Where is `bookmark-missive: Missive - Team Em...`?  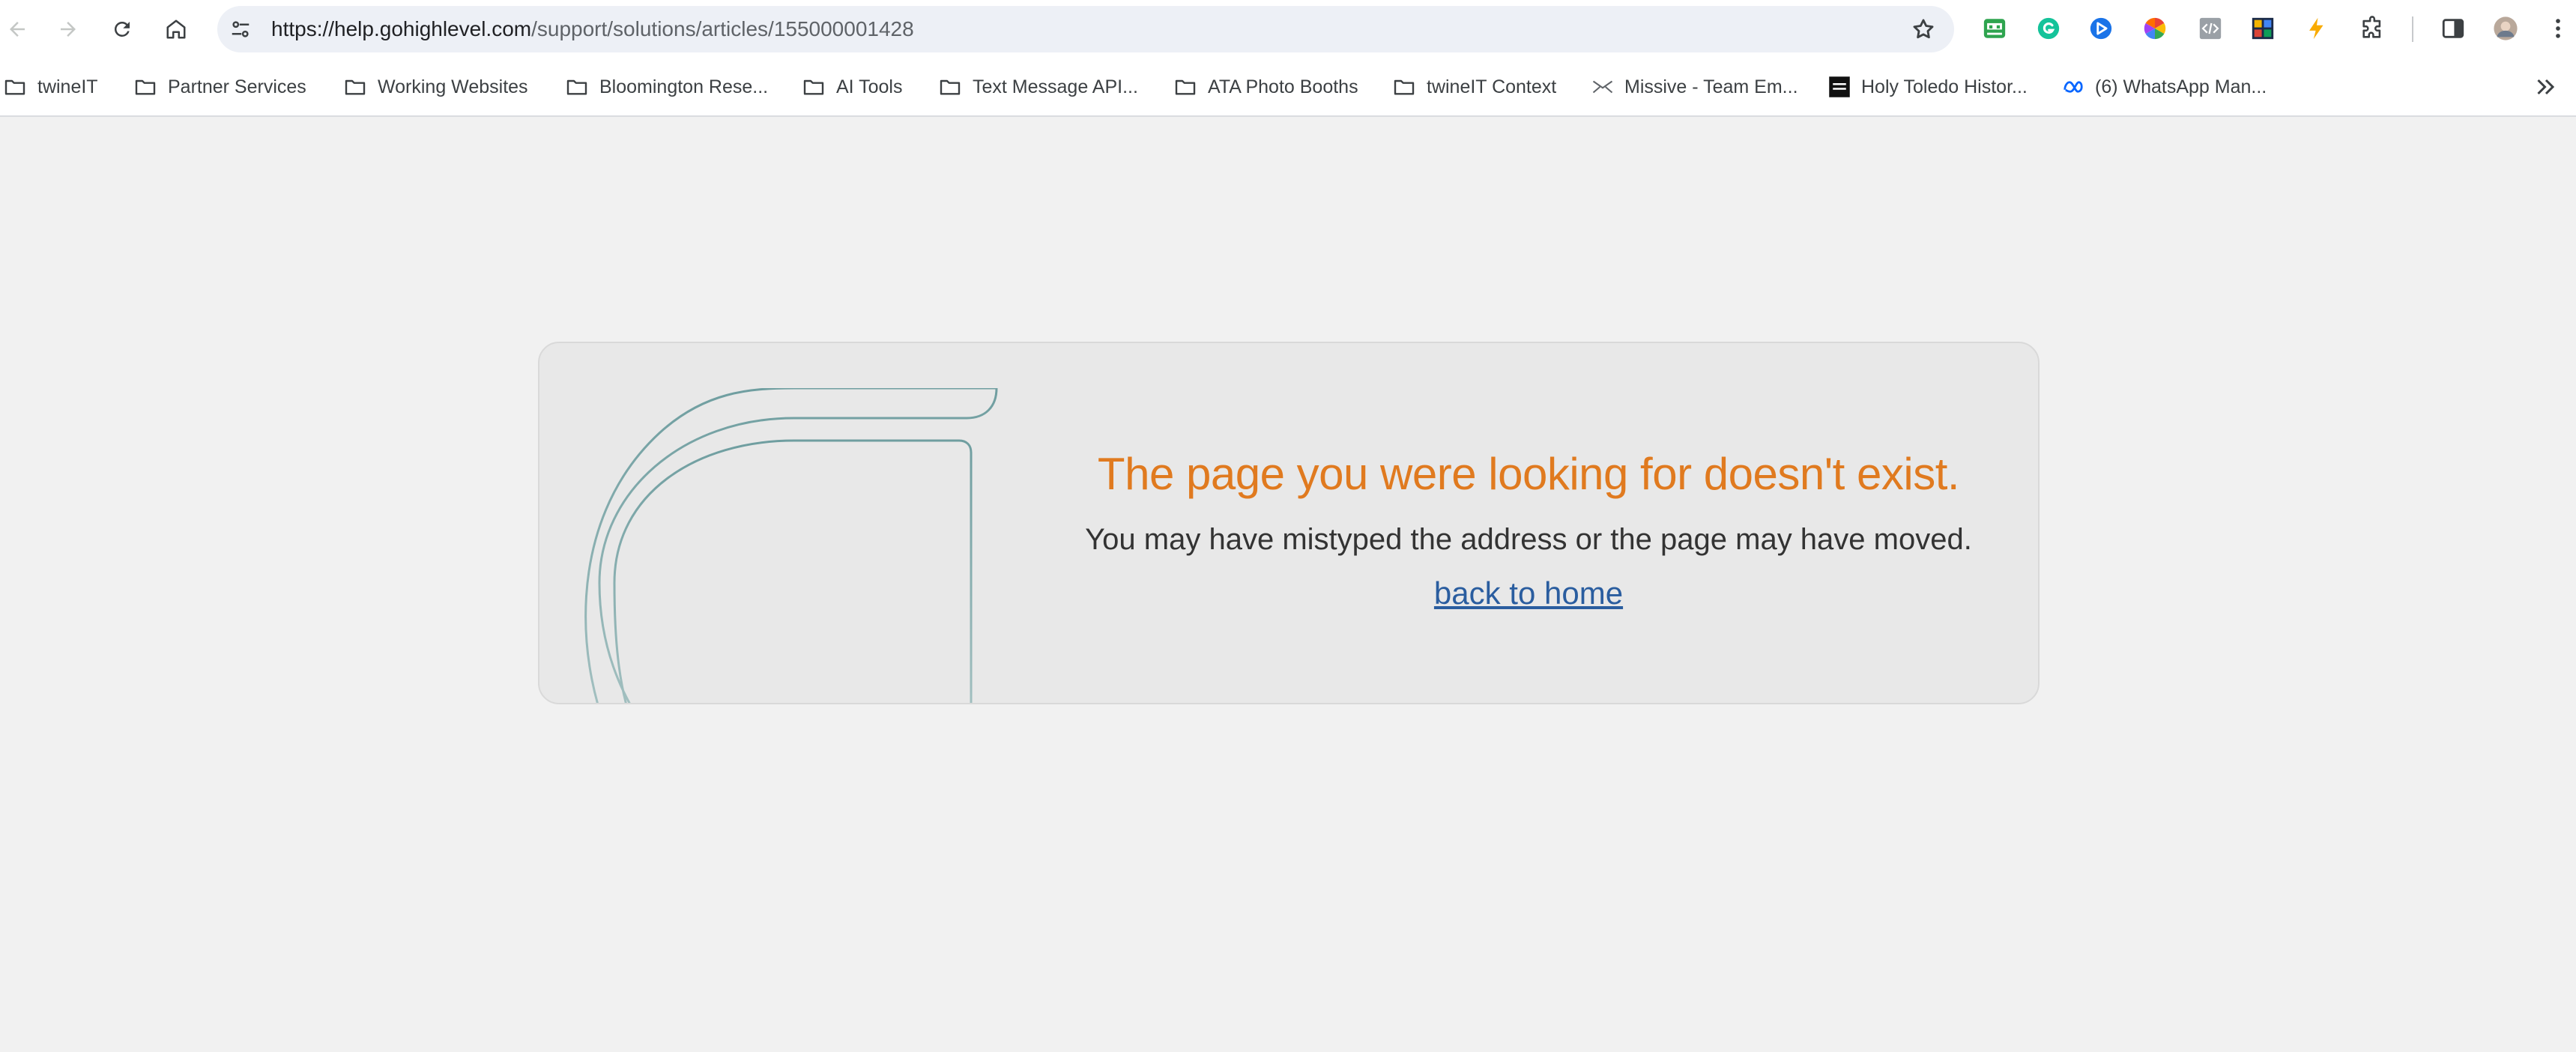
bookmark-missive: Missive - Team Em... is located at coordinates (1694, 87).